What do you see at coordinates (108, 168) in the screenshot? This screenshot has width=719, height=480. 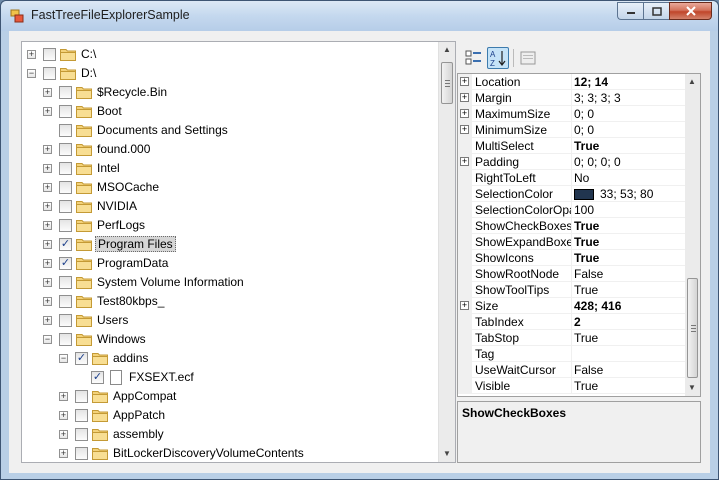 I see `tree-node-label: Intel` at bounding box center [108, 168].